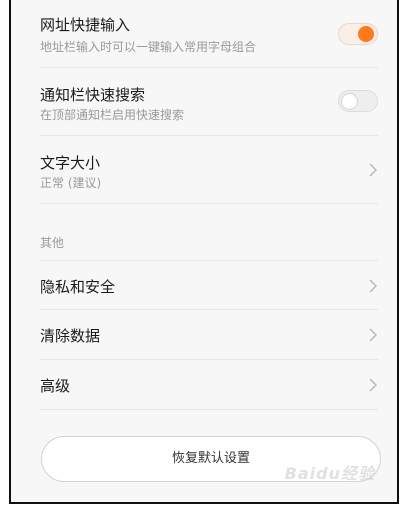  What do you see at coordinates (329, 473) in the screenshot?
I see `baidu-watermark: Baidu经验` at bounding box center [329, 473].